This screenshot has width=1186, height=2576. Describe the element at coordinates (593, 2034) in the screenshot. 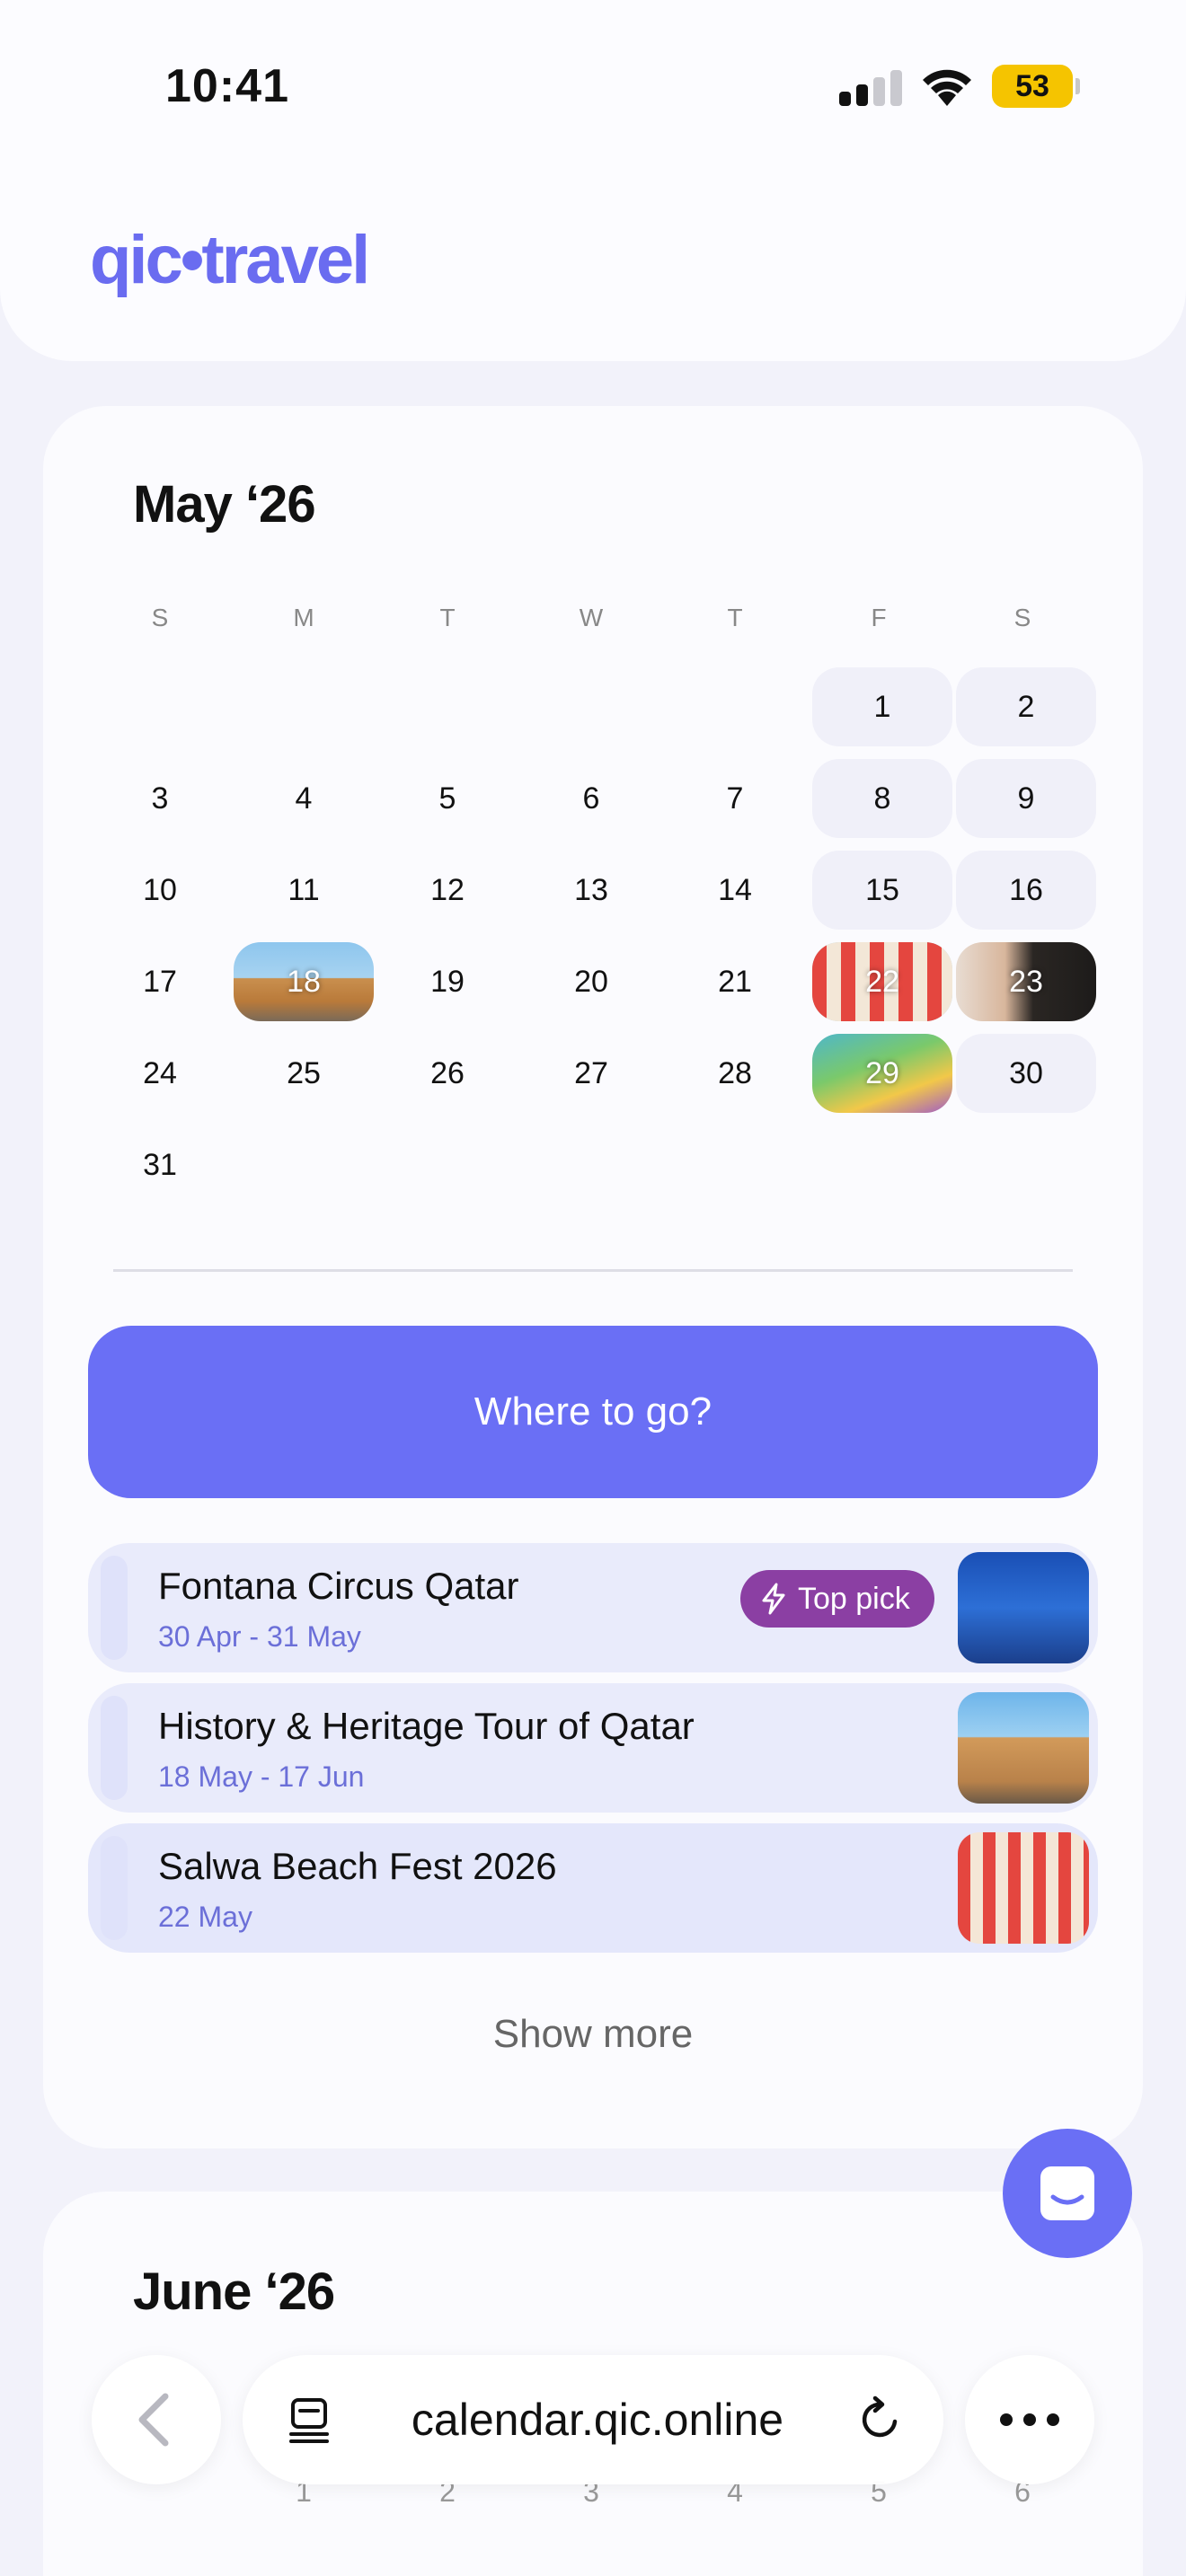

I see `show-more-link: Show more` at that location.